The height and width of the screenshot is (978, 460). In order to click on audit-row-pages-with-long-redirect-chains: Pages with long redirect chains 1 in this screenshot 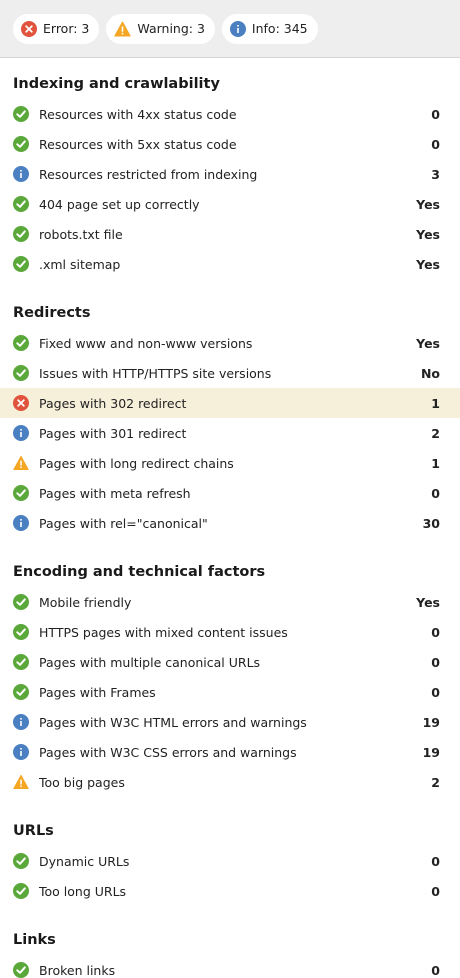, I will do `click(230, 463)`.